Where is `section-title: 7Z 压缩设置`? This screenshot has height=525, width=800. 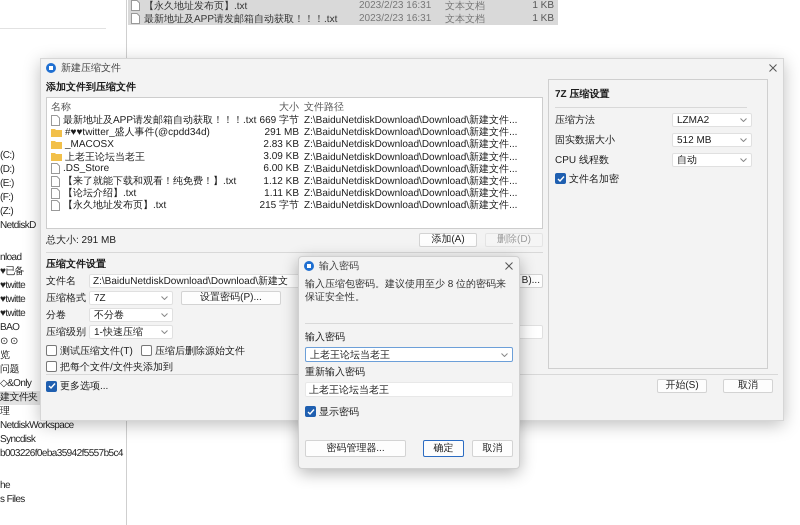 section-title: 7Z 压缩设置 is located at coordinates (582, 94).